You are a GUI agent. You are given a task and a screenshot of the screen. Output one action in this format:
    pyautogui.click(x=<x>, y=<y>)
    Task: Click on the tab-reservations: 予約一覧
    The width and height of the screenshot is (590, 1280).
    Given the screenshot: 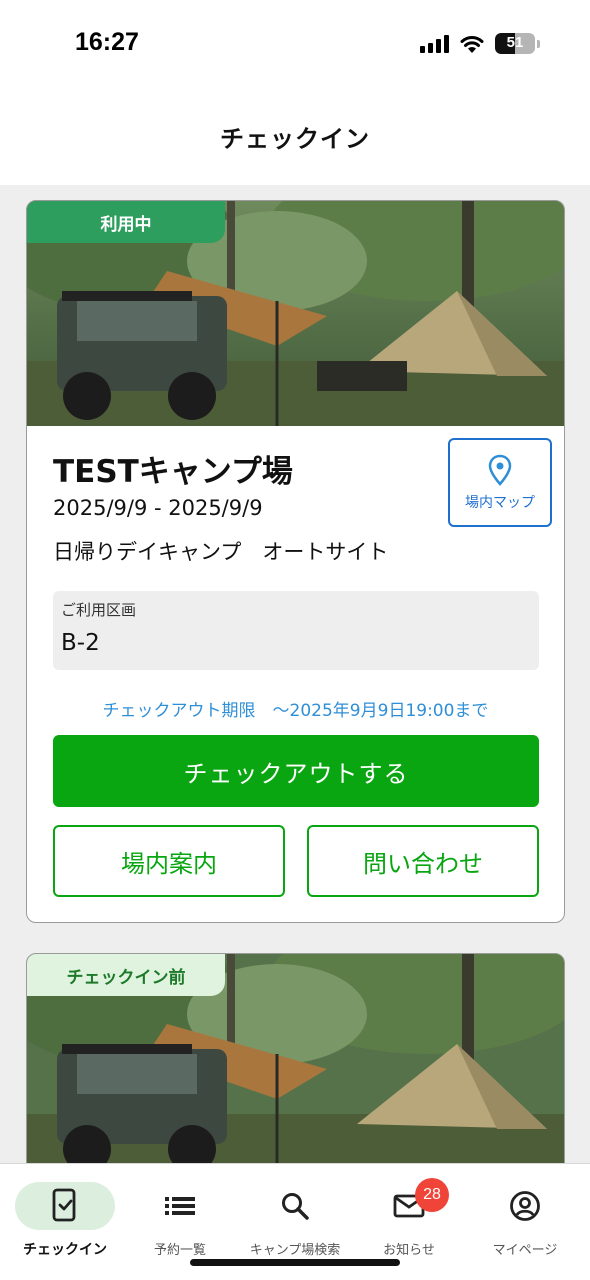 What is the action you would take?
    pyautogui.click(x=180, y=1214)
    